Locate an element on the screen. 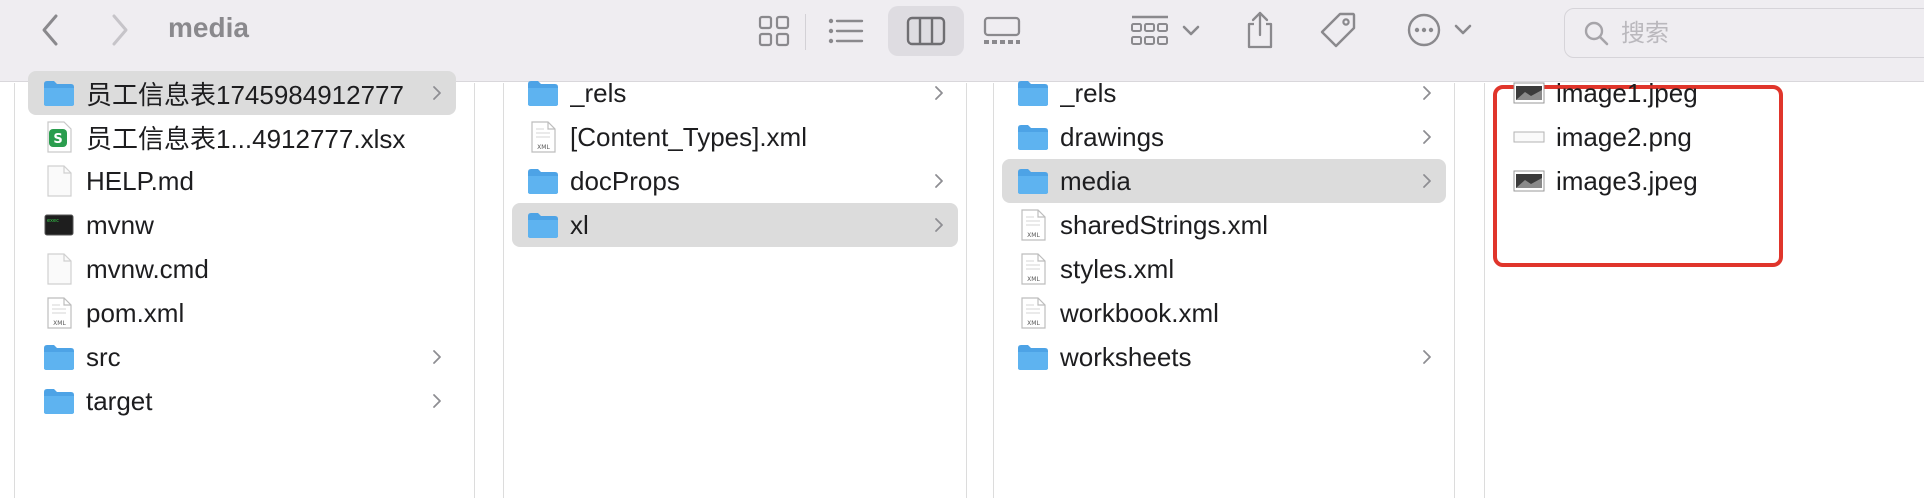 Image resolution: width=1924 pixels, height=498 pixels. column-3-item: media is located at coordinates (1224, 181).